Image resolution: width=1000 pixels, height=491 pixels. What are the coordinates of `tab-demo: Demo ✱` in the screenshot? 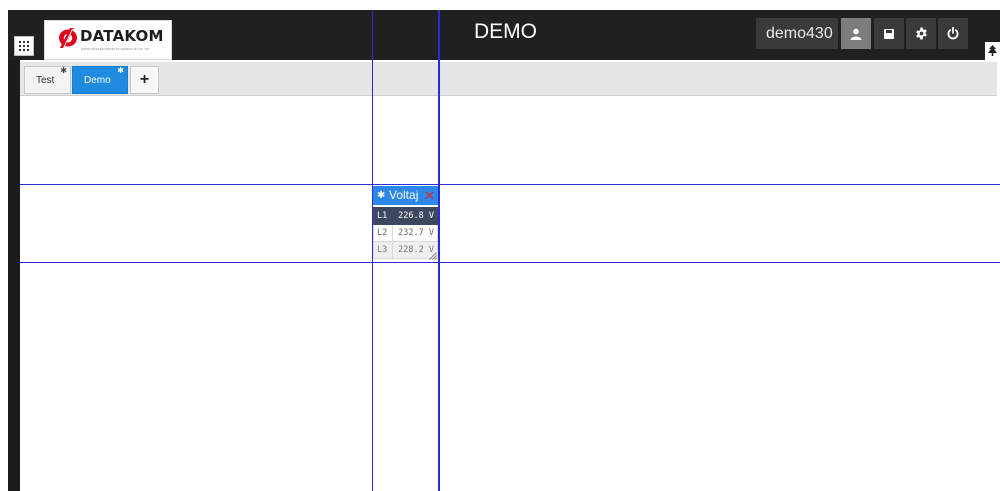 It's located at (100, 80).